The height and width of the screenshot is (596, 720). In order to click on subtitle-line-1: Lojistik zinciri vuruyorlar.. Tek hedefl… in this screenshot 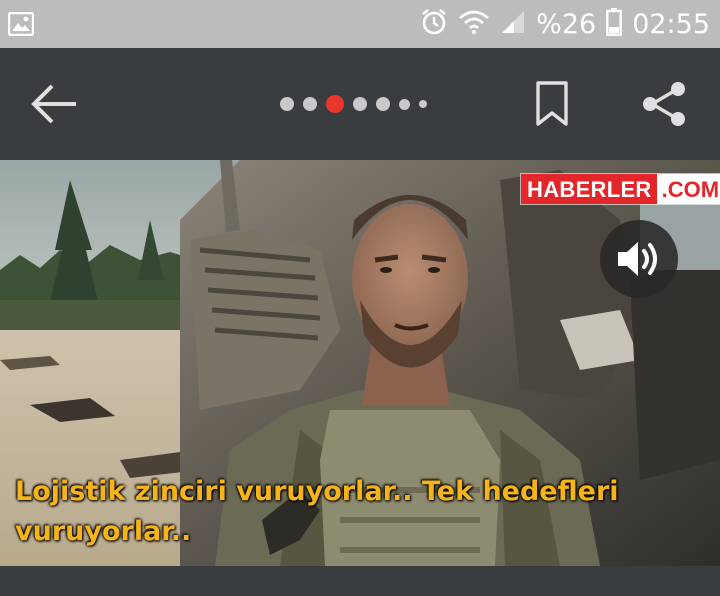, I will do `click(317, 491)`.